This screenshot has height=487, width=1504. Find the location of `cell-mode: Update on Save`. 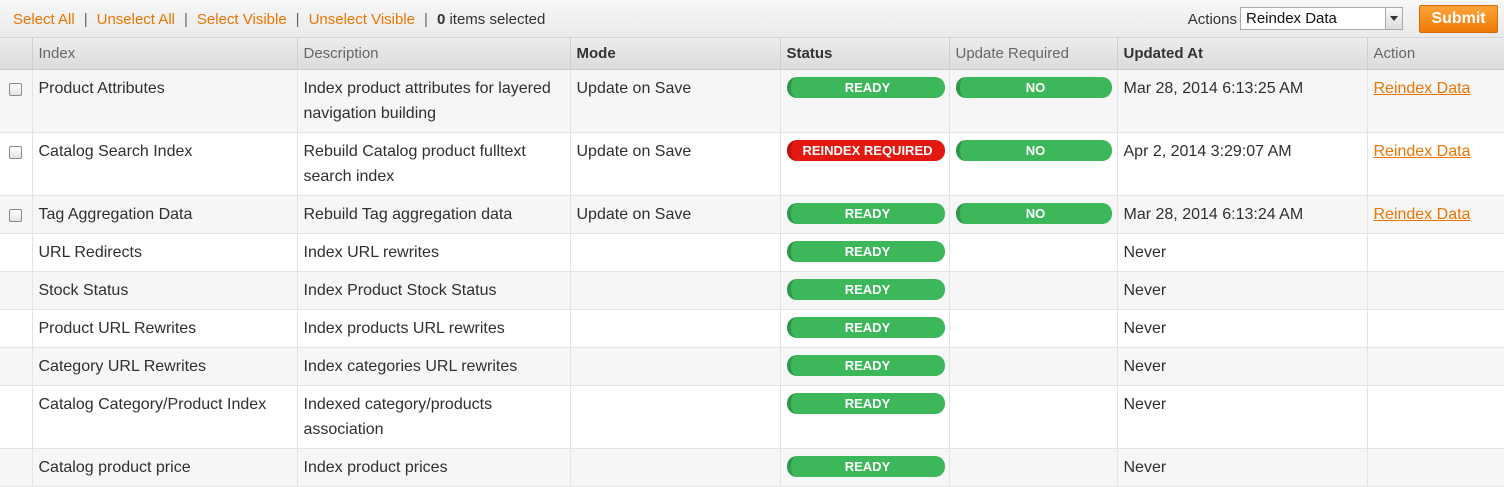

cell-mode: Update on Save is located at coordinates (675, 101).